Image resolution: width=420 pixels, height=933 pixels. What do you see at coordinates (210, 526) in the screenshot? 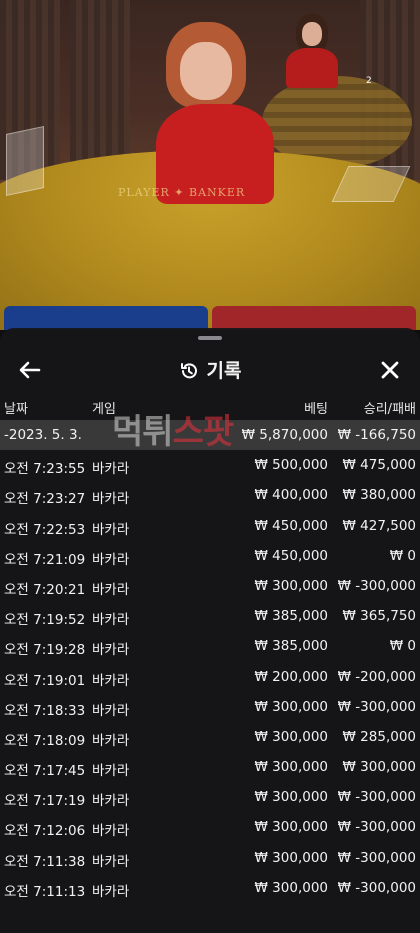
I see `table-row: 오전 7:22:53 바카라 ₩ 450,000 ₩ 427,500` at bounding box center [210, 526].